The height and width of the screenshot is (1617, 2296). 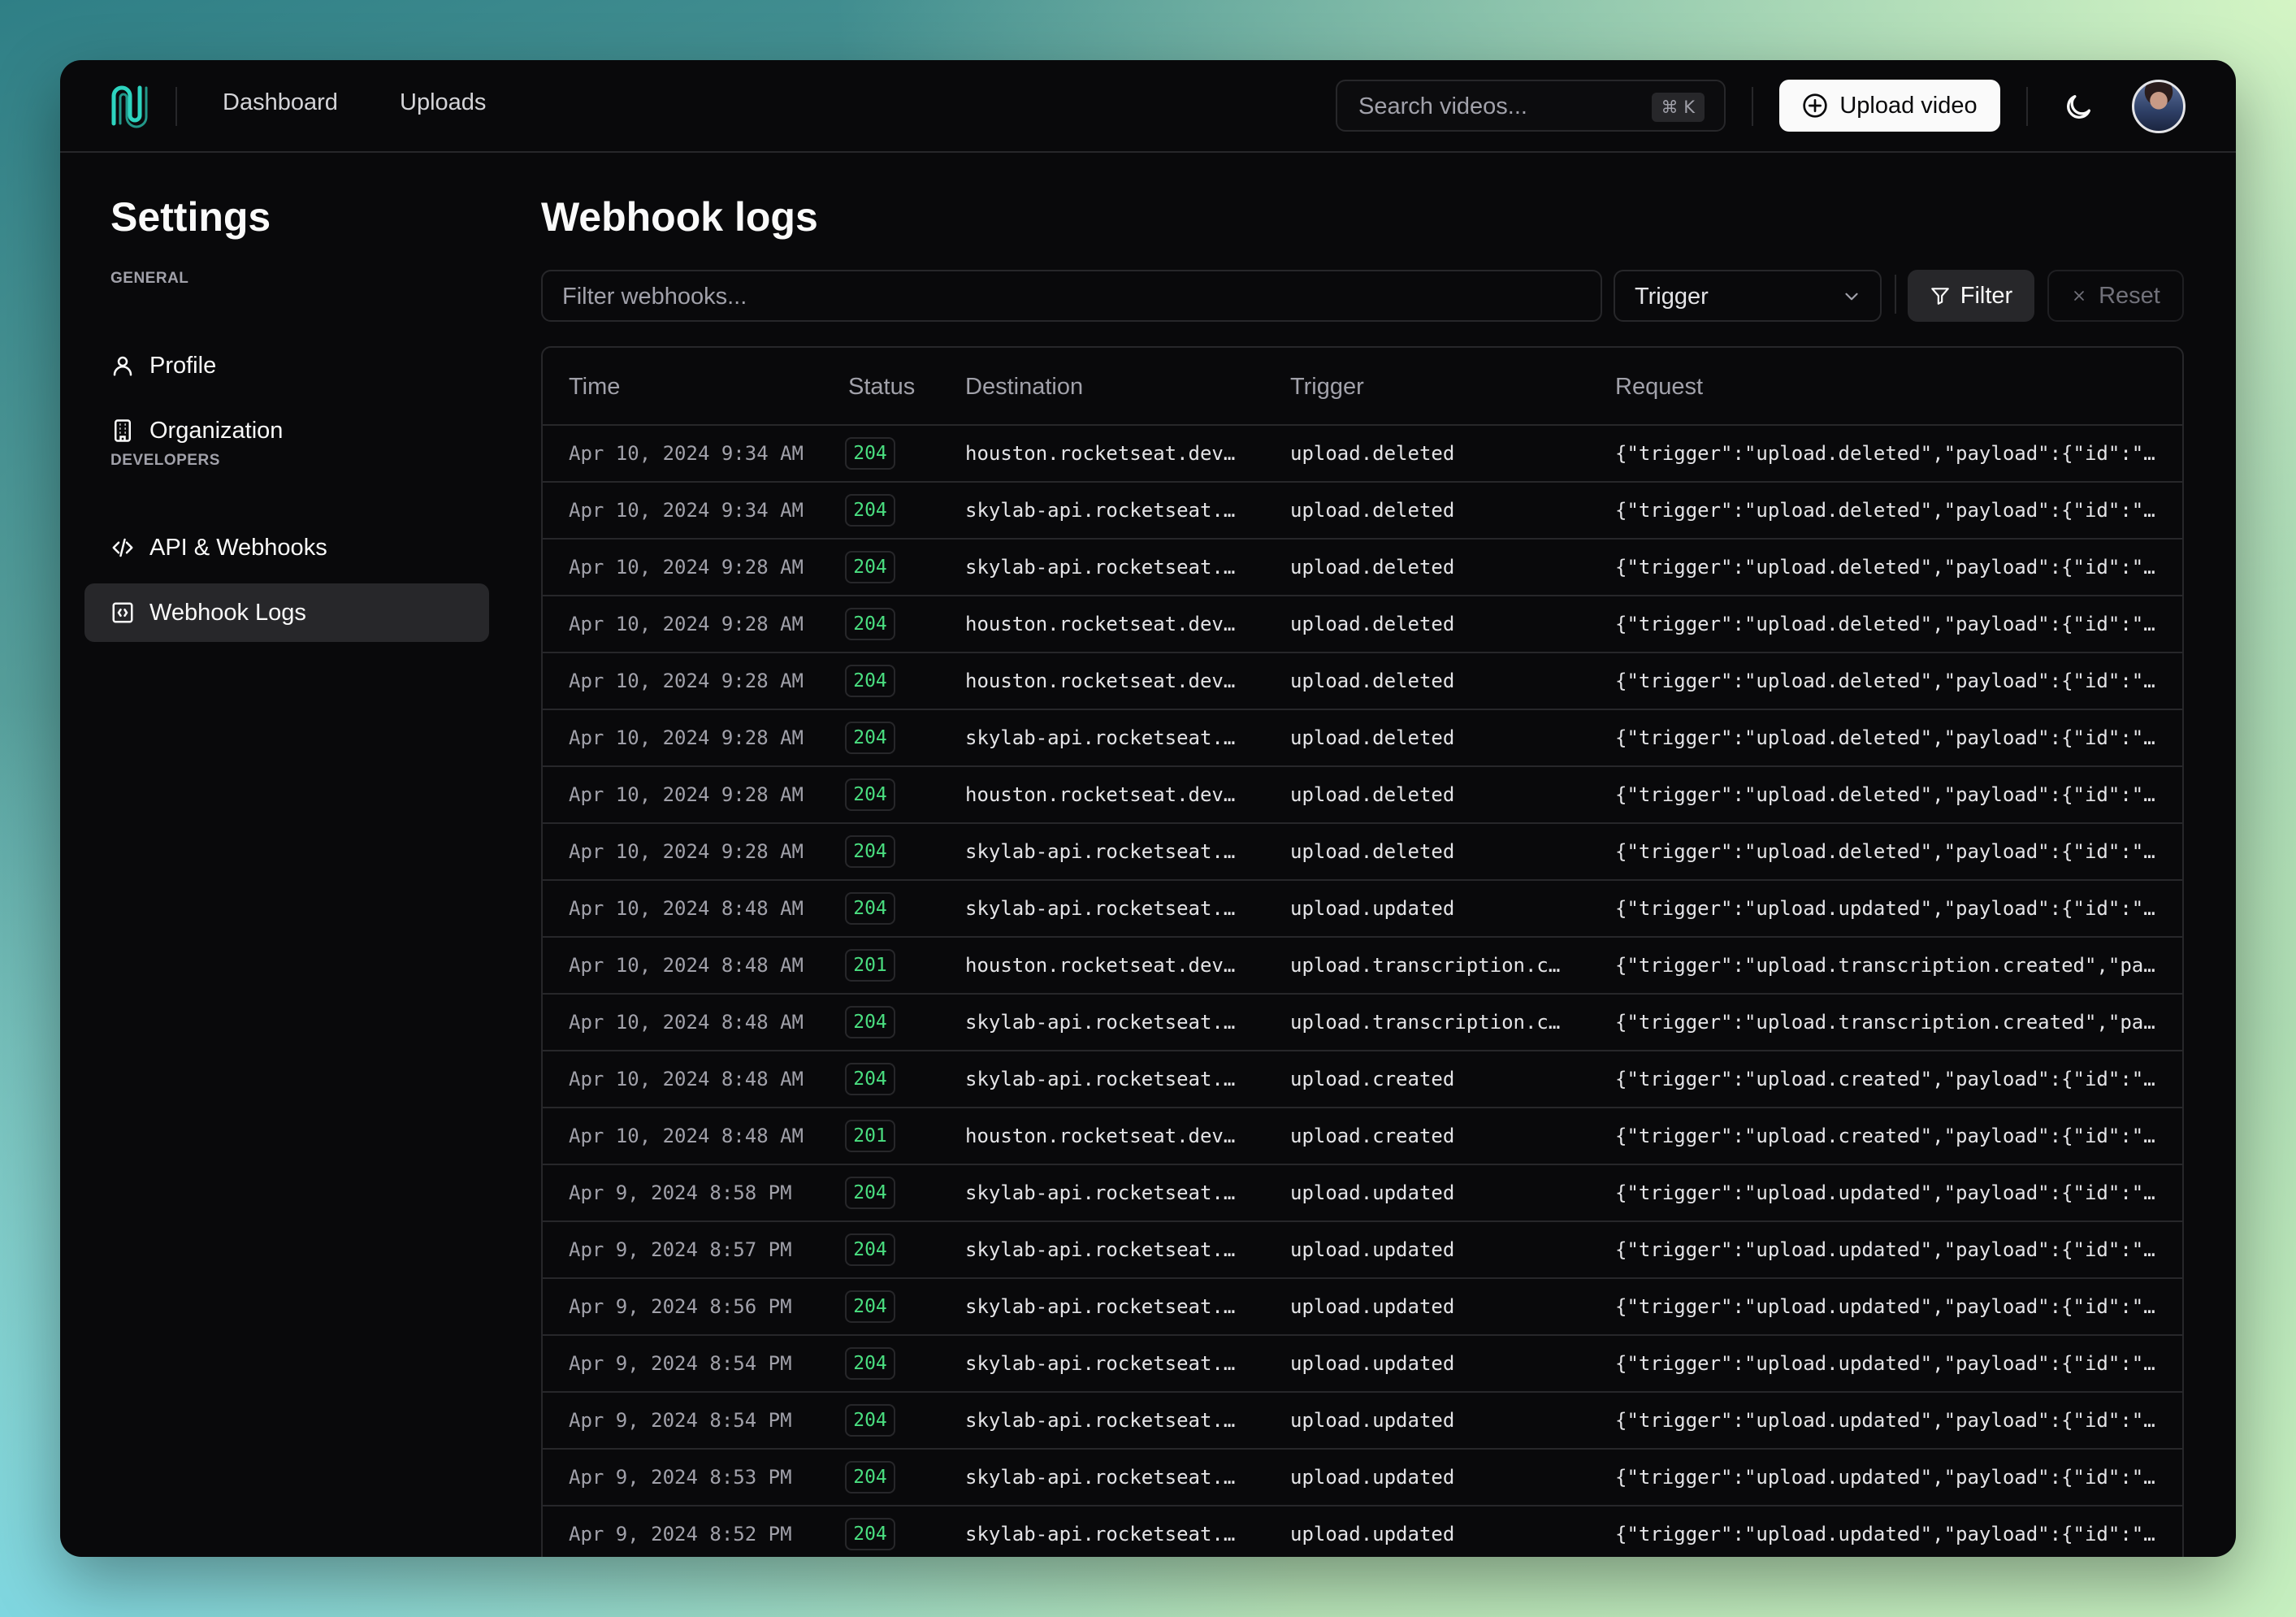 What do you see at coordinates (183, 365) in the screenshot?
I see `sidebar-item-label: Profile` at bounding box center [183, 365].